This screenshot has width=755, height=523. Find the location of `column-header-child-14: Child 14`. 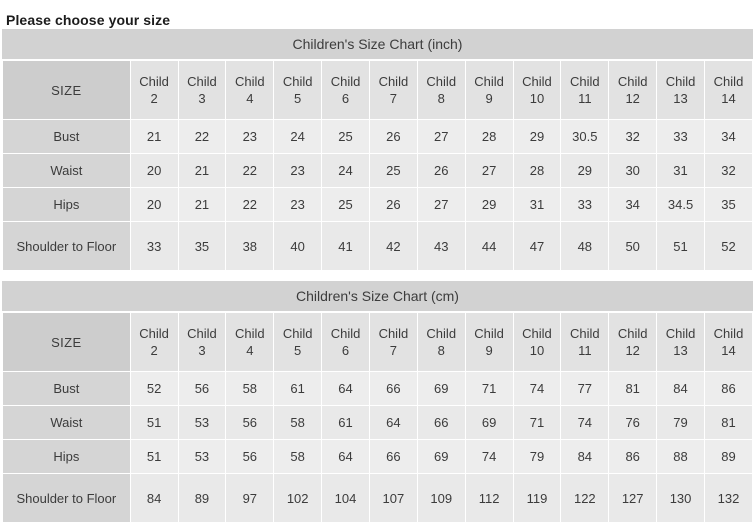

column-header-child-14: Child 14 is located at coordinates (728, 90).